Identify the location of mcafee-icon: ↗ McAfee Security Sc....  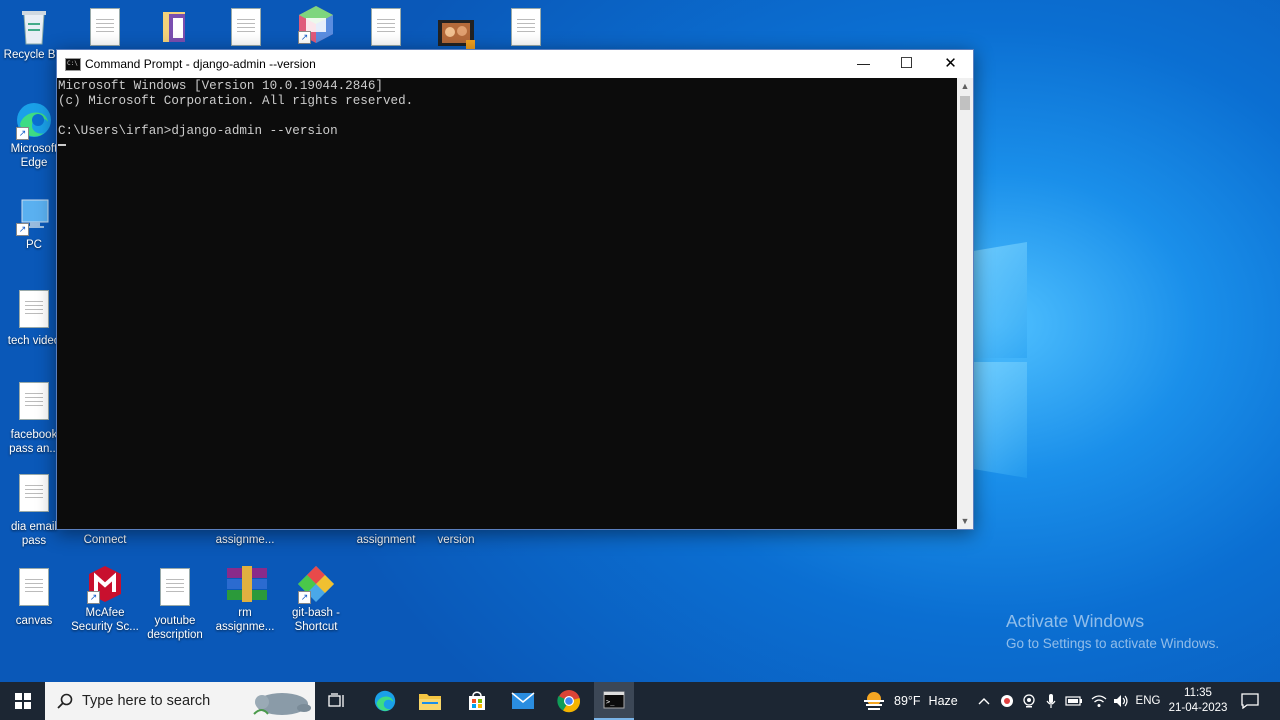
(105, 599).